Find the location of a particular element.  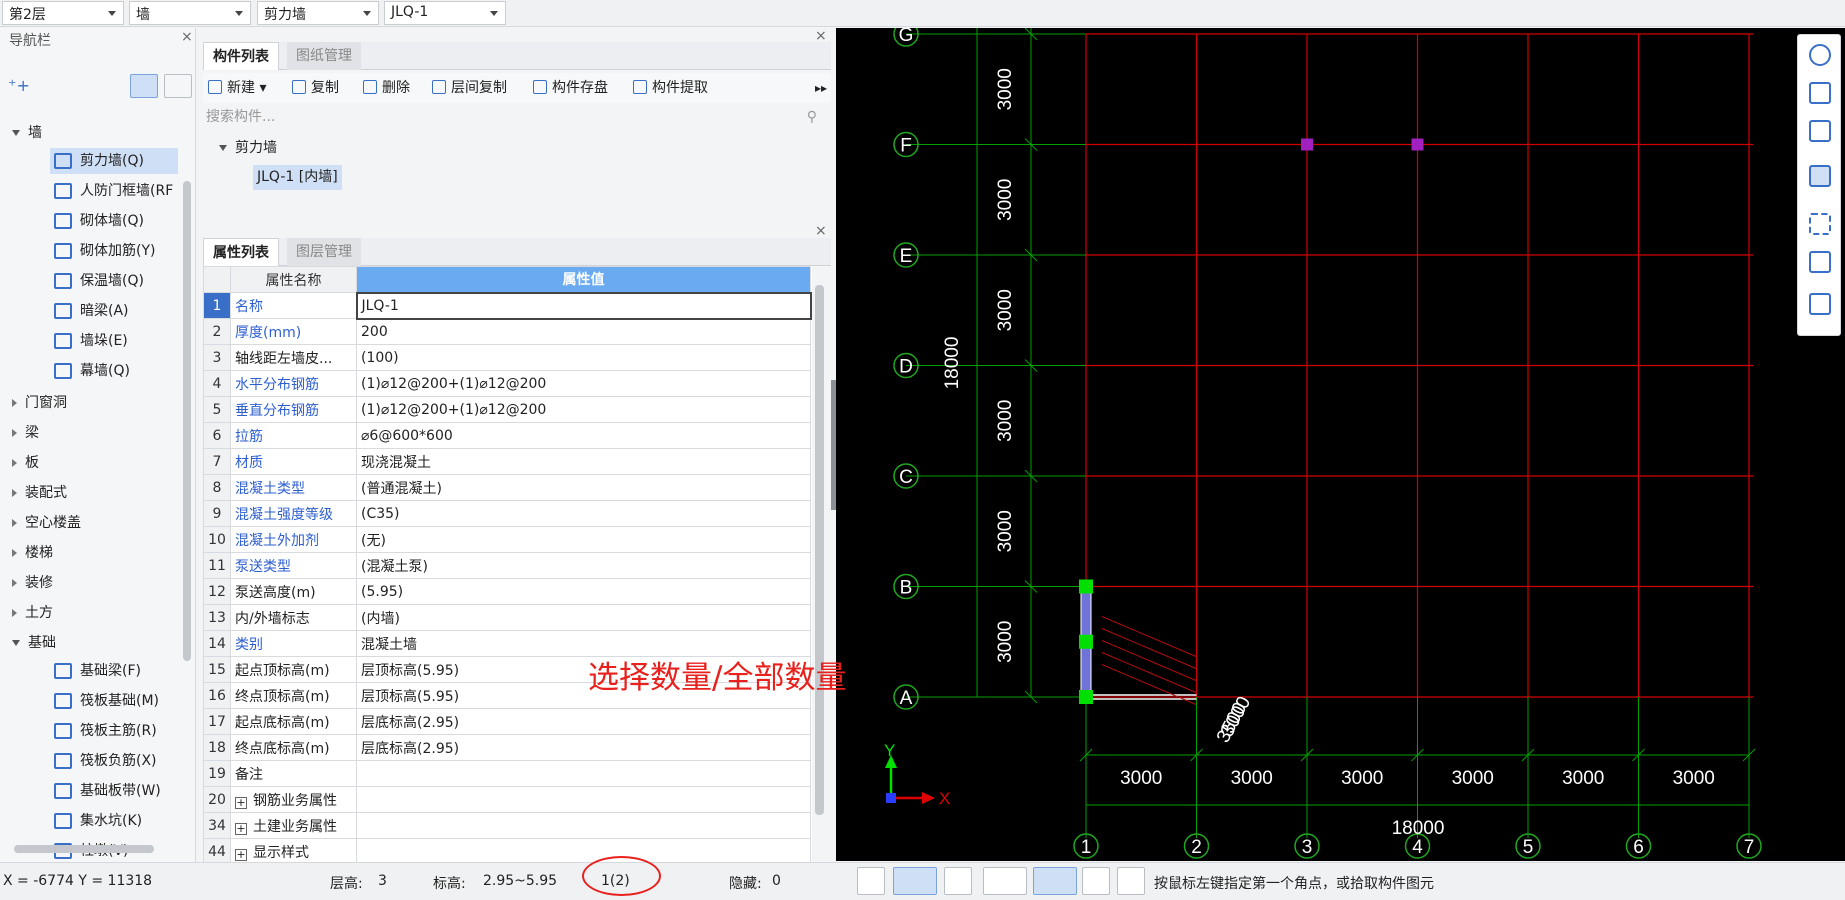

display-icon is located at coordinates (1096, 881).